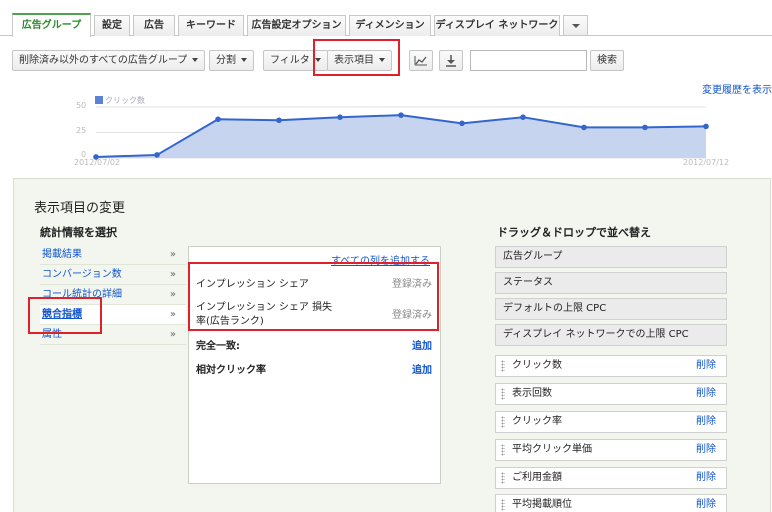  What do you see at coordinates (611, 283) in the screenshot?
I see `fixed-column-item: ステータス` at bounding box center [611, 283].